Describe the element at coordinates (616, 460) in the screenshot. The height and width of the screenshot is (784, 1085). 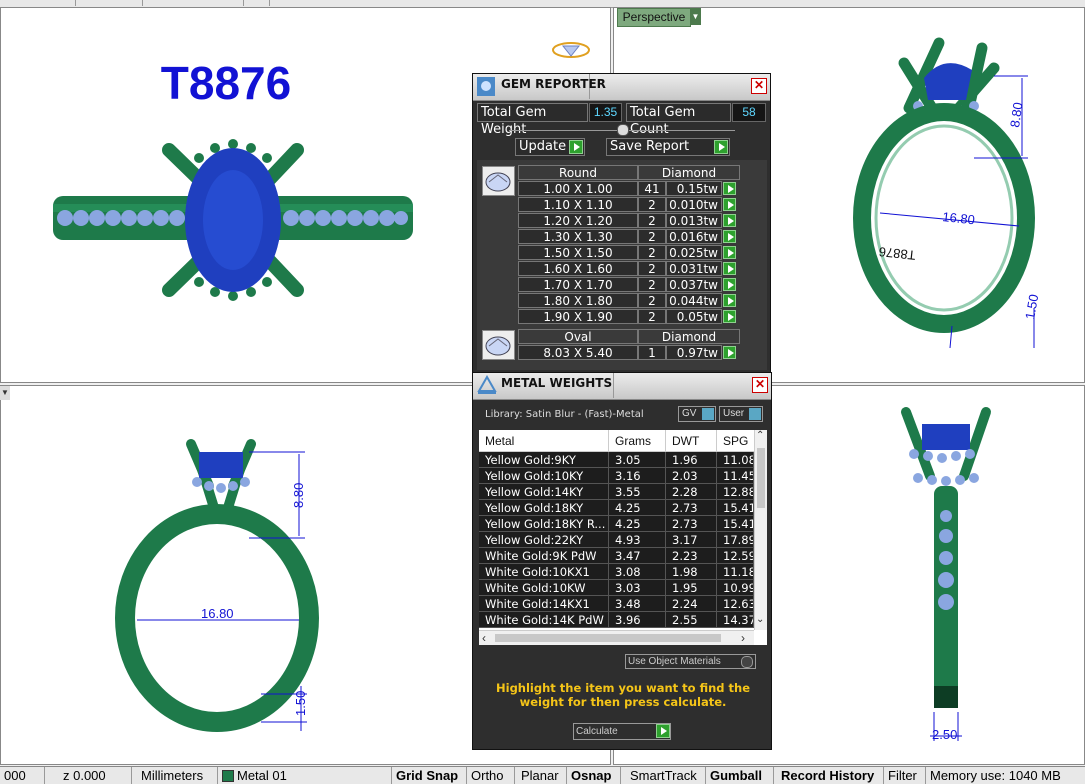
I see `table-row: Yellow Gold:9KY 3.05 1.96 11.08` at that location.